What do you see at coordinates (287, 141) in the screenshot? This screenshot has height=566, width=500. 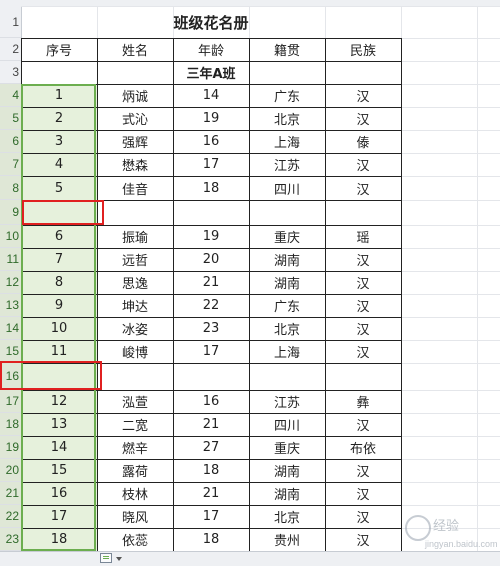 I see `table-cell: 上海` at bounding box center [287, 141].